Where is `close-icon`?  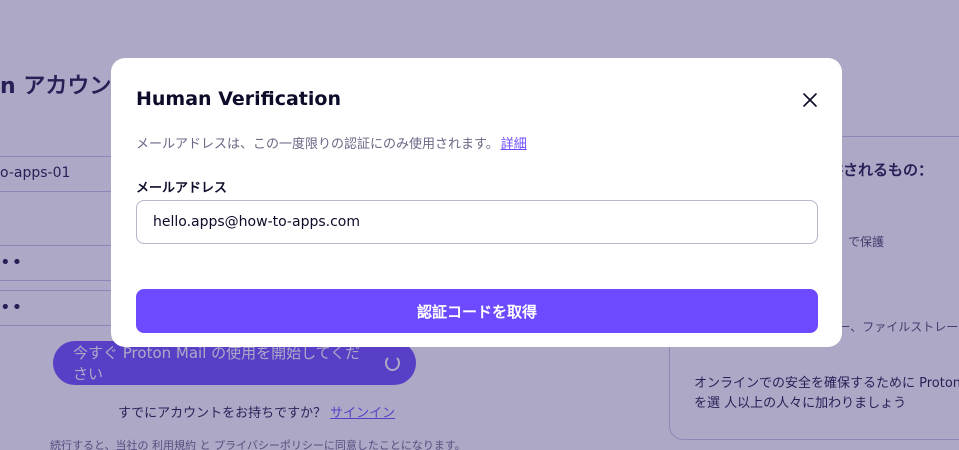 close-icon is located at coordinates (810, 100).